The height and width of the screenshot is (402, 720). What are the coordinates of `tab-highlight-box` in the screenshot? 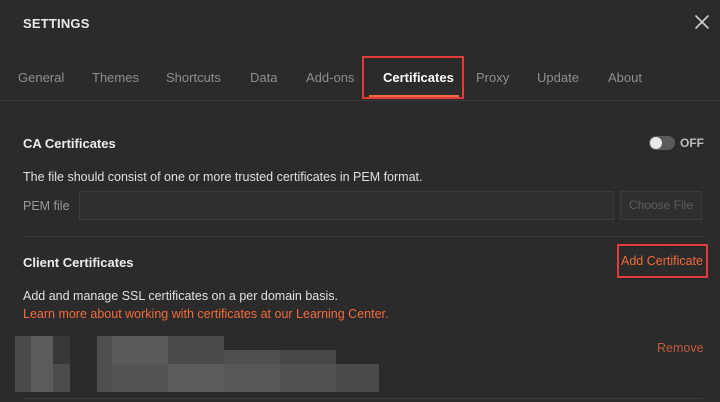 It's located at (413, 77).